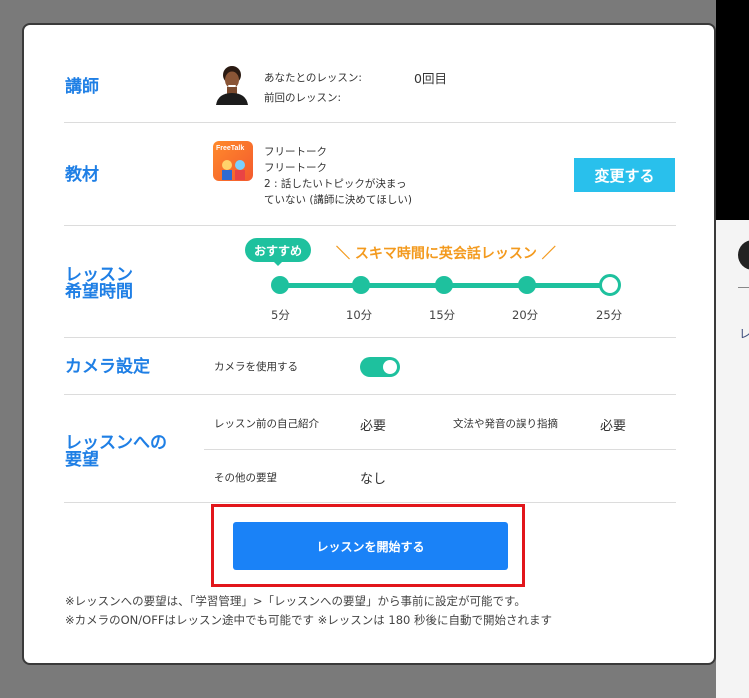 Image resolution: width=749 pixels, height=698 pixels. What do you see at coordinates (303, 98) in the screenshot?
I see `previous-lesson-label: 前回のレッスン:` at bounding box center [303, 98].